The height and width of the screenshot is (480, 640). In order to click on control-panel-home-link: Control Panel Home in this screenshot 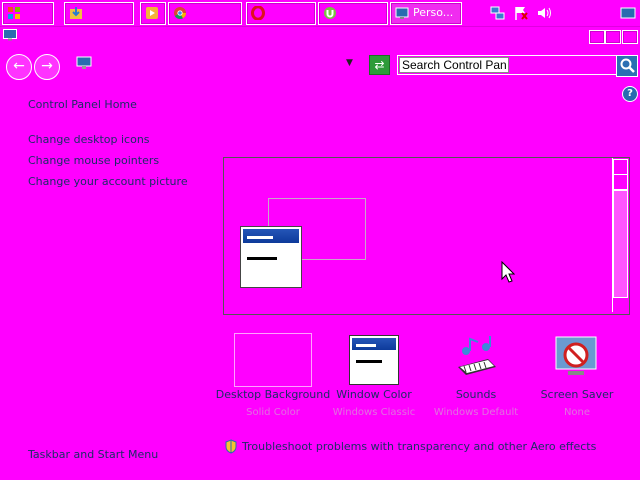, I will do `click(82, 104)`.